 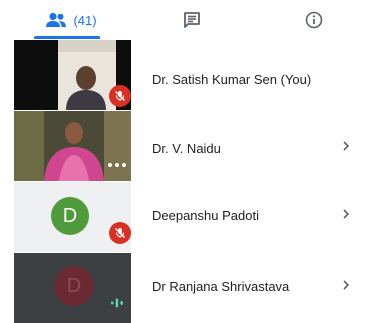 I want to click on tab-people: (41), so click(x=71, y=20).